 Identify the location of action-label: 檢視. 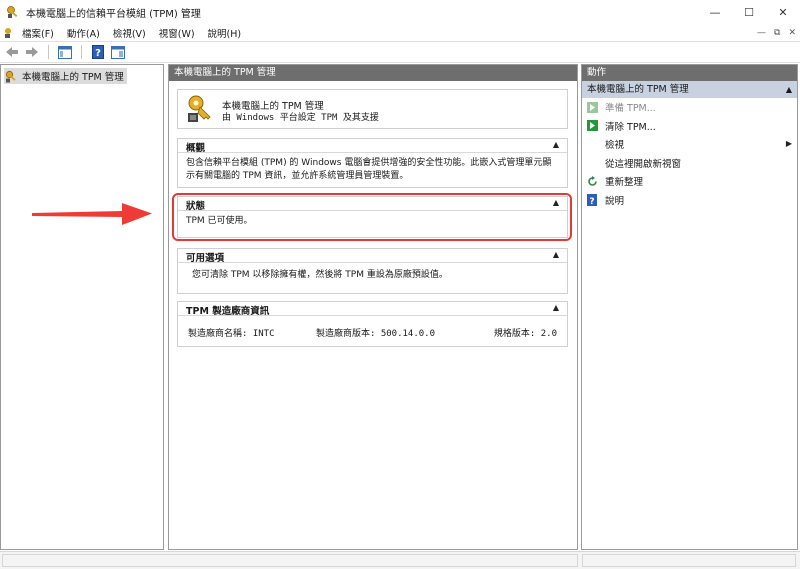
(615, 146).